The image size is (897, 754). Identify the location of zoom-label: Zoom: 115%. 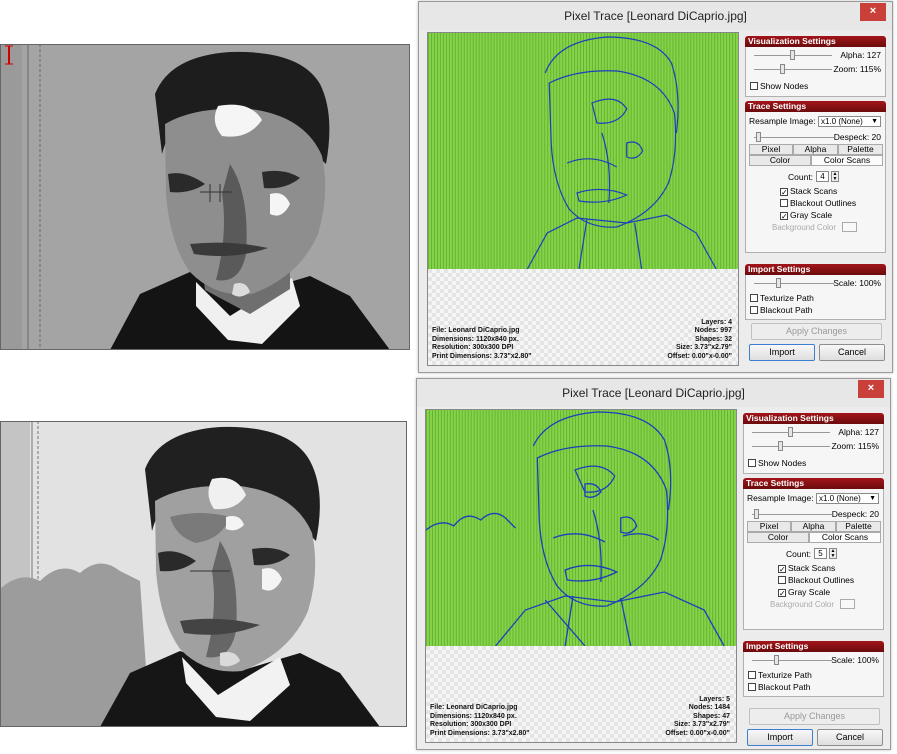
(855, 446).